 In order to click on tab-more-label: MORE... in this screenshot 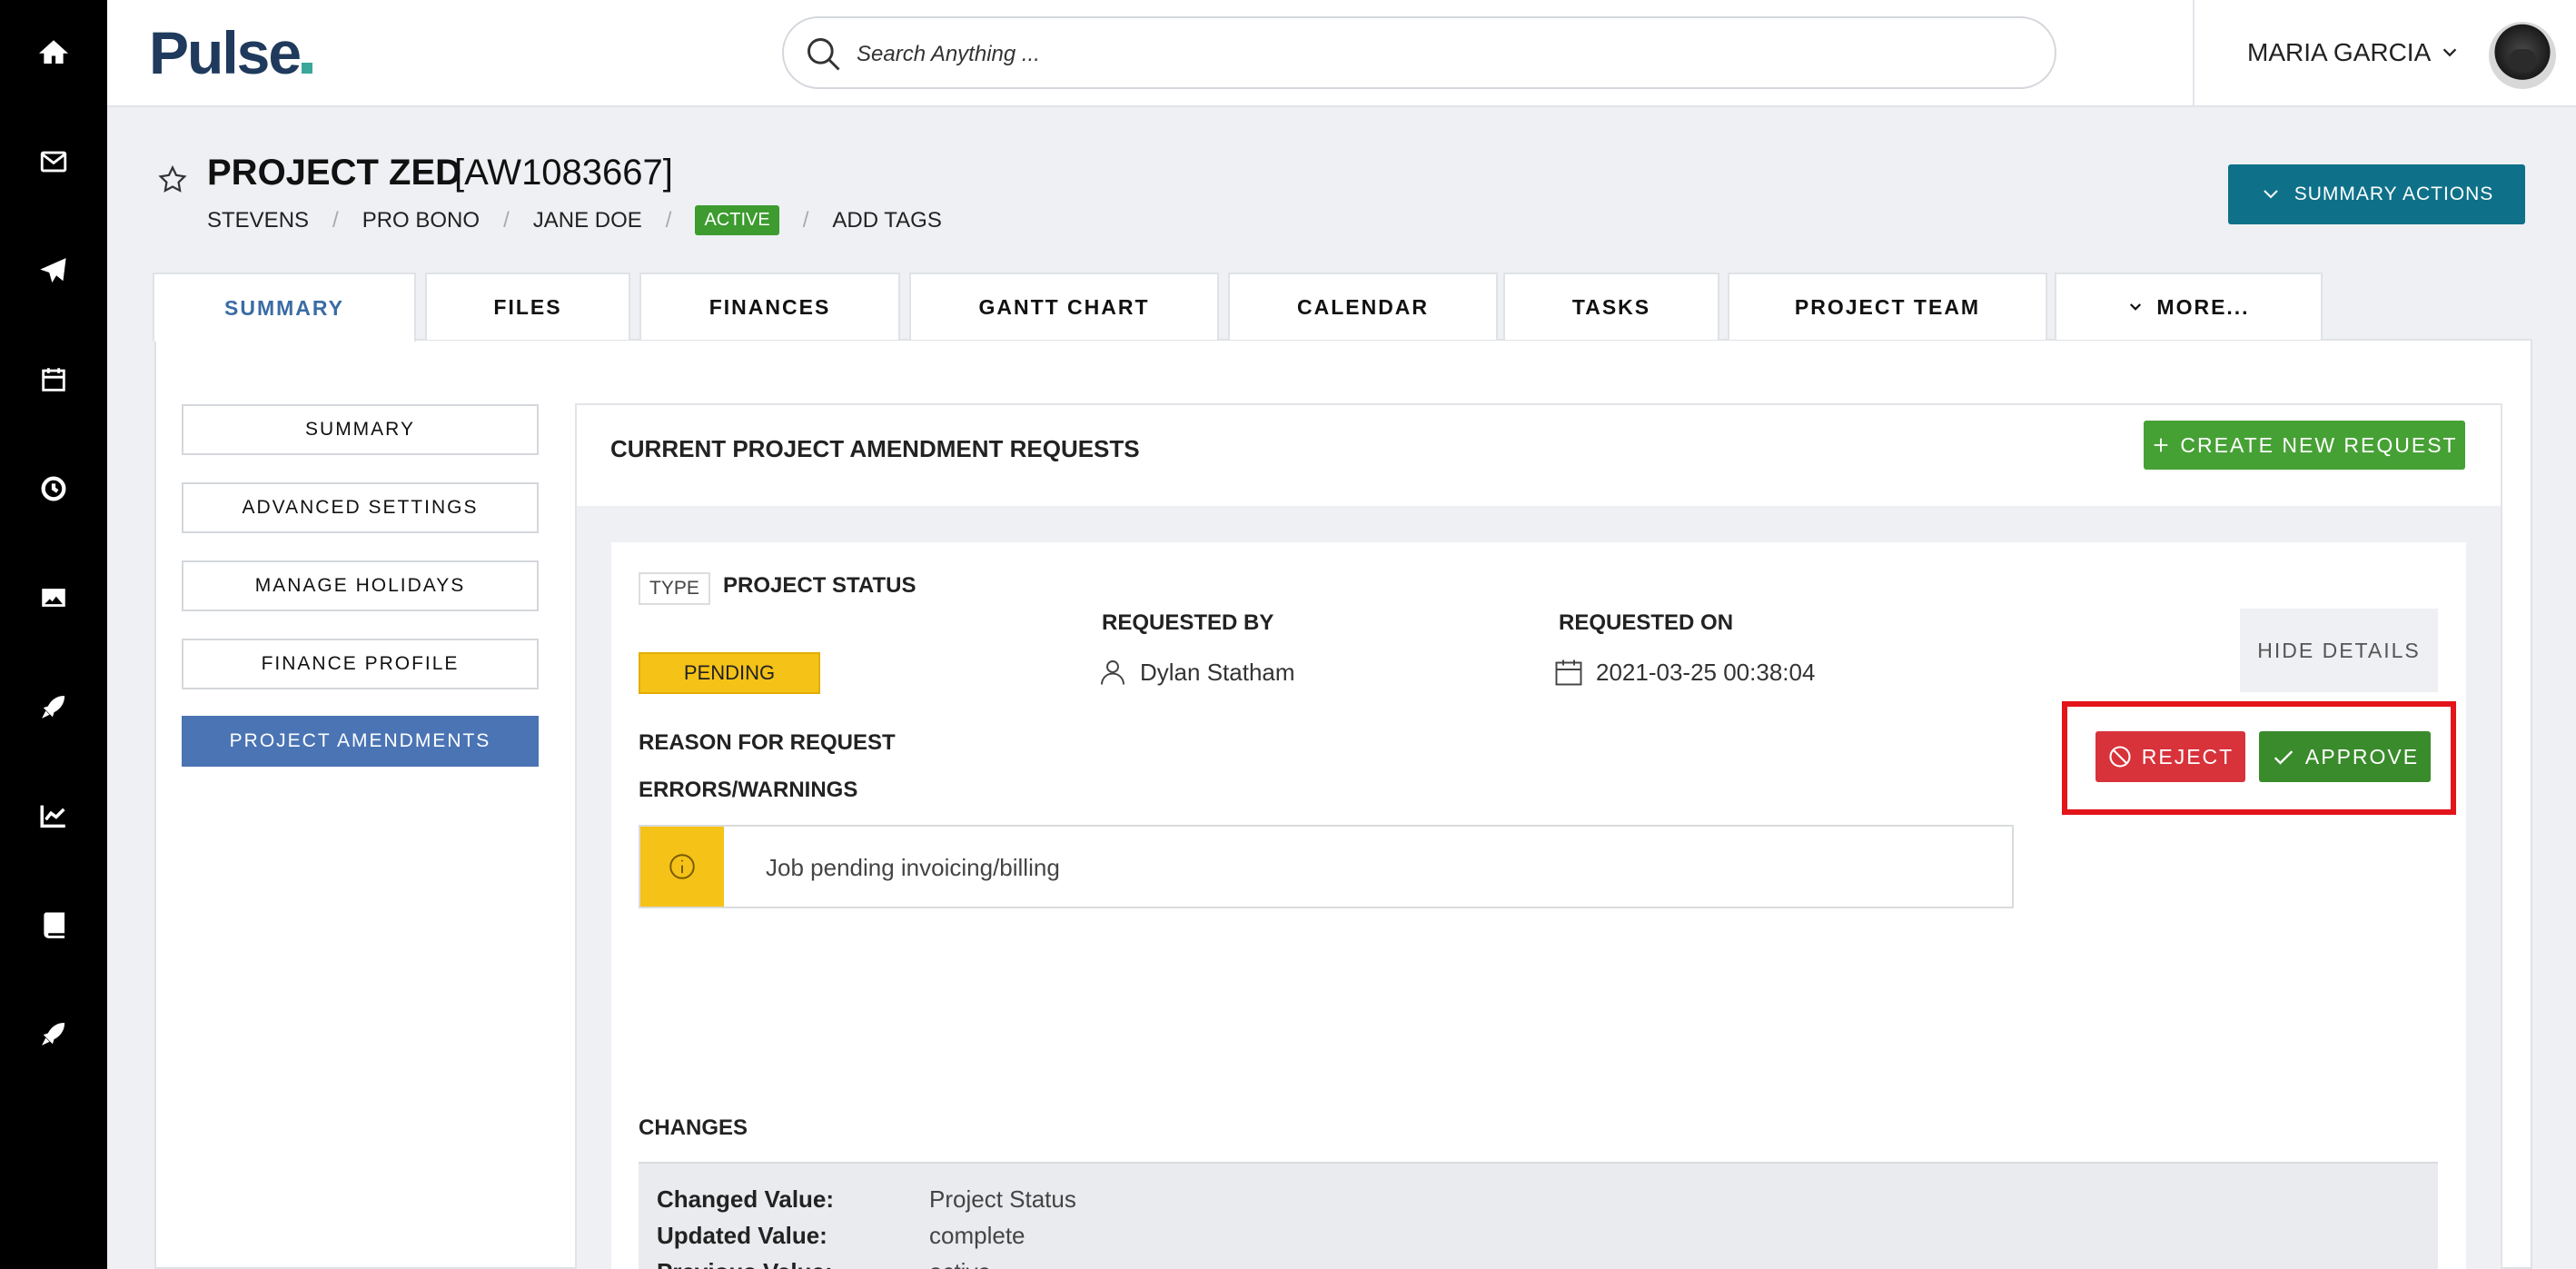, I will do `click(2203, 306)`.